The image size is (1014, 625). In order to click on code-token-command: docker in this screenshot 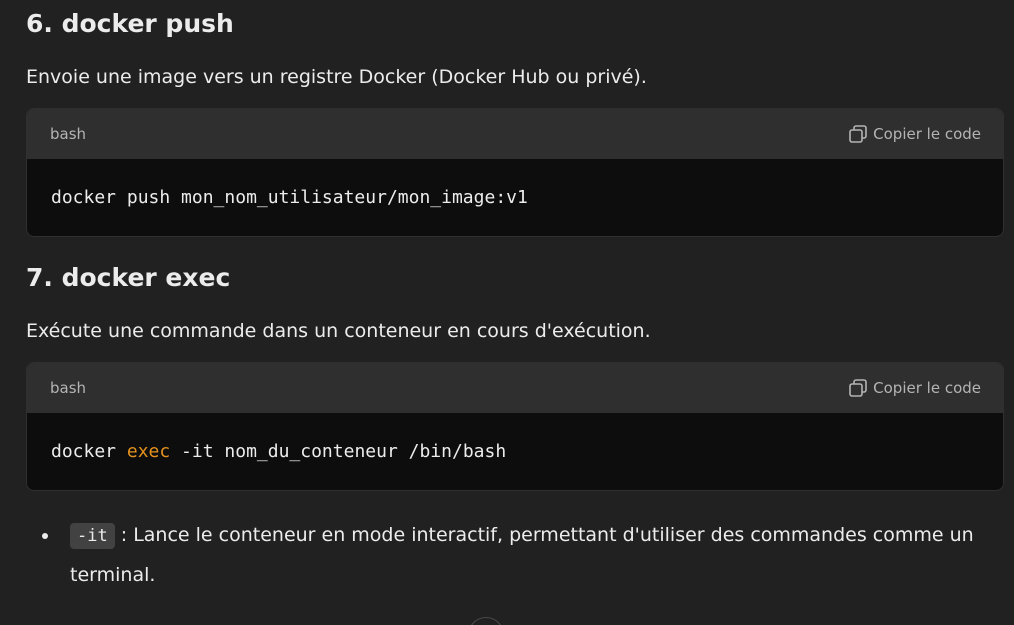, I will do `click(89, 451)`.